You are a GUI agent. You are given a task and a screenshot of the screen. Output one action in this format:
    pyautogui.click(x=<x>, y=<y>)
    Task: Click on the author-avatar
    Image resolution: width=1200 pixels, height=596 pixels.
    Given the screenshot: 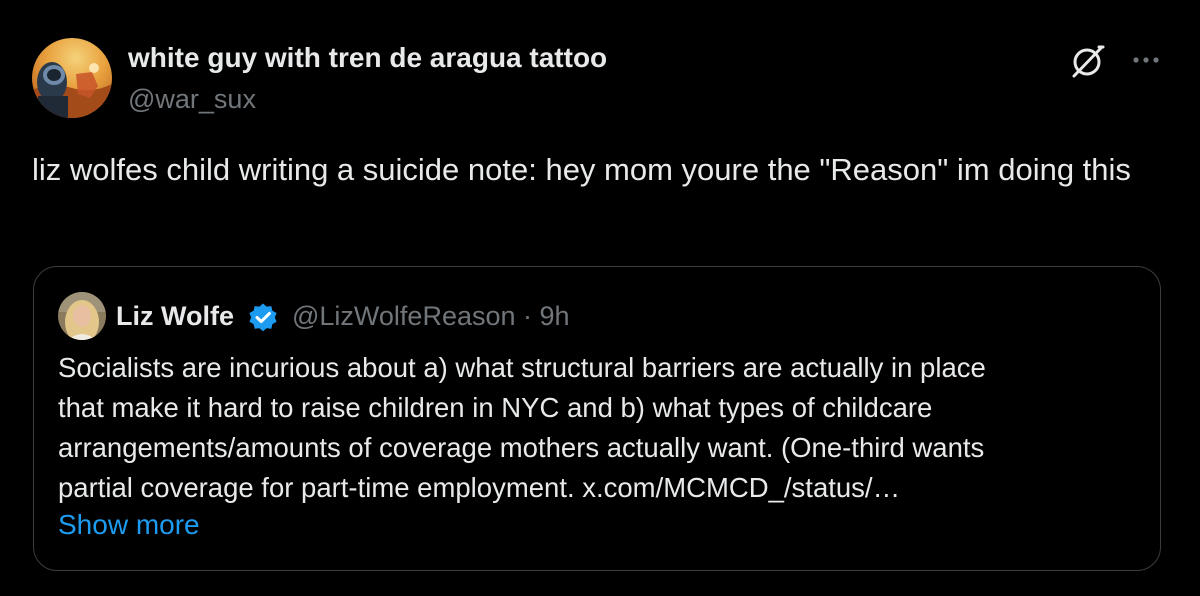 What is the action you would take?
    pyautogui.click(x=72, y=78)
    